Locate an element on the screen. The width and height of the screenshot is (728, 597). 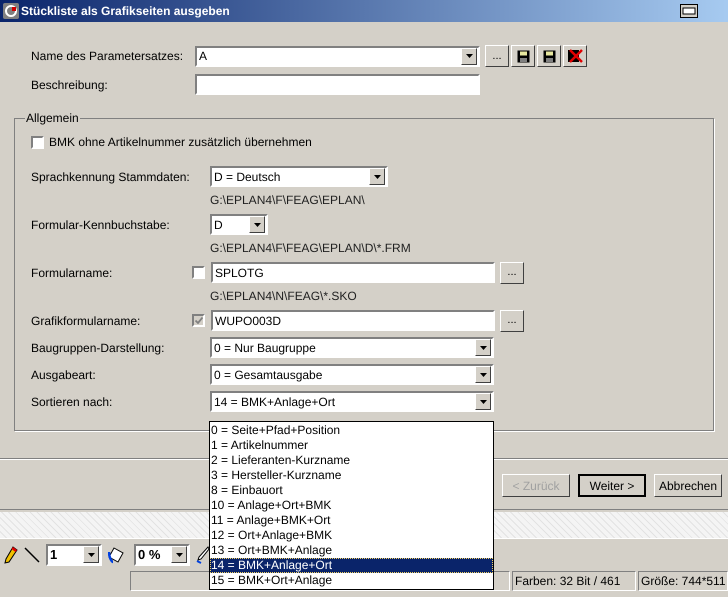
combo-value: 0 = Nur Baugruppe is located at coordinates (265, 348).